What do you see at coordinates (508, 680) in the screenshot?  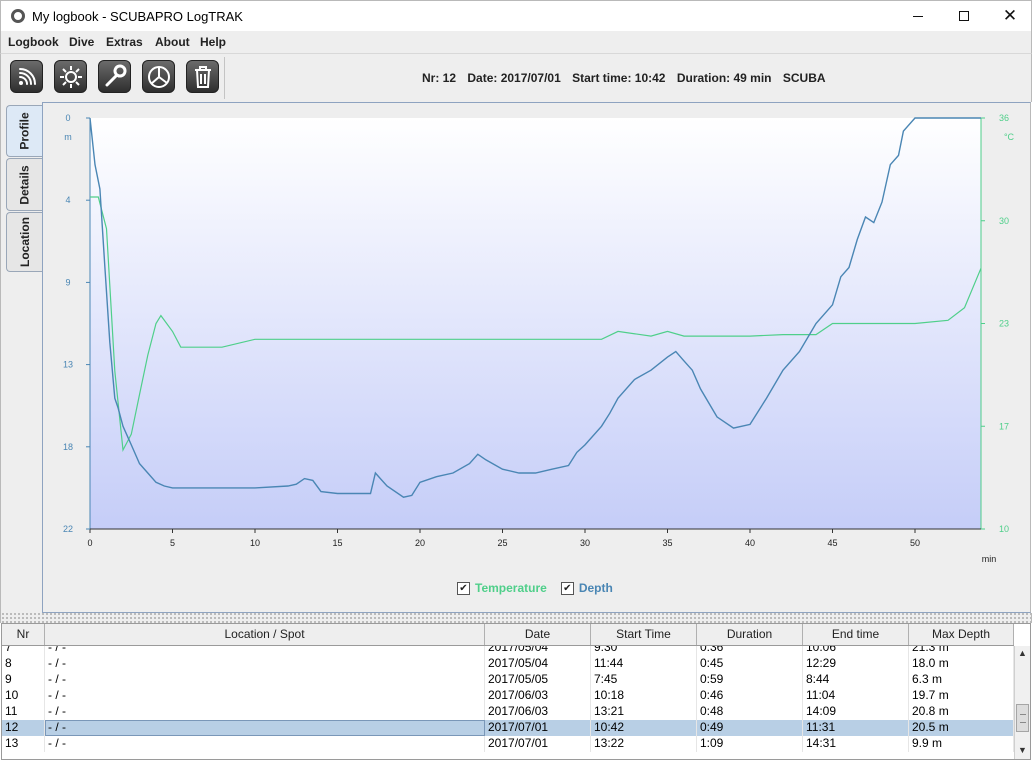 I see `table-row: 9- / -2017/05/05 7:45 0:59 8:44 6.3 m` at bounding box center [508, 680].